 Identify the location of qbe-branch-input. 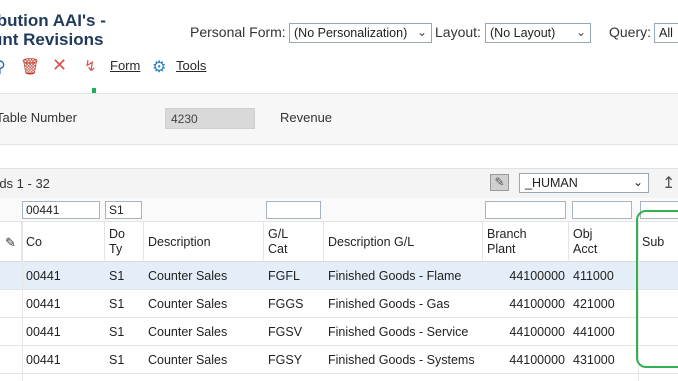
(525, 210).